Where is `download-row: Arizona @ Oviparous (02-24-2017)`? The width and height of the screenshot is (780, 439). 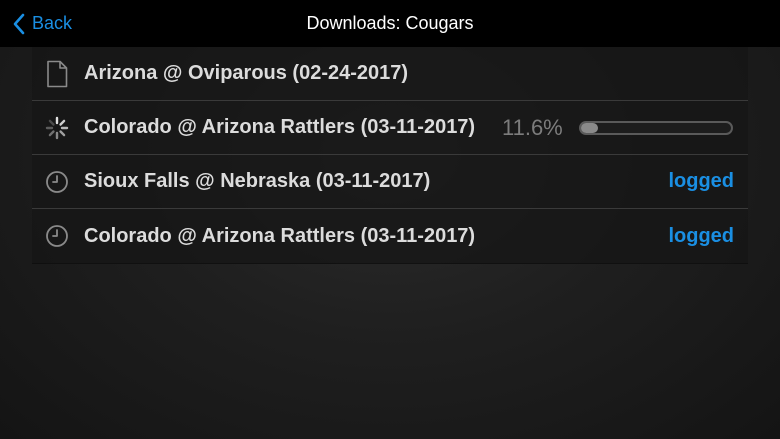 download-row: Arizona @ Oviparous (02-24-2017) is located at coordinates (390, 74).